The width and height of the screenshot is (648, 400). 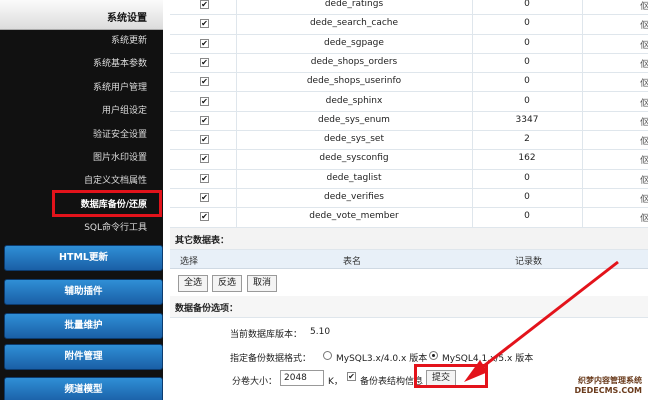 What do you see at coordinates (608, 390) in the screenshot?
I see `watermark-line-2: DEDECMS.COM` at bounding box center [608, 390].